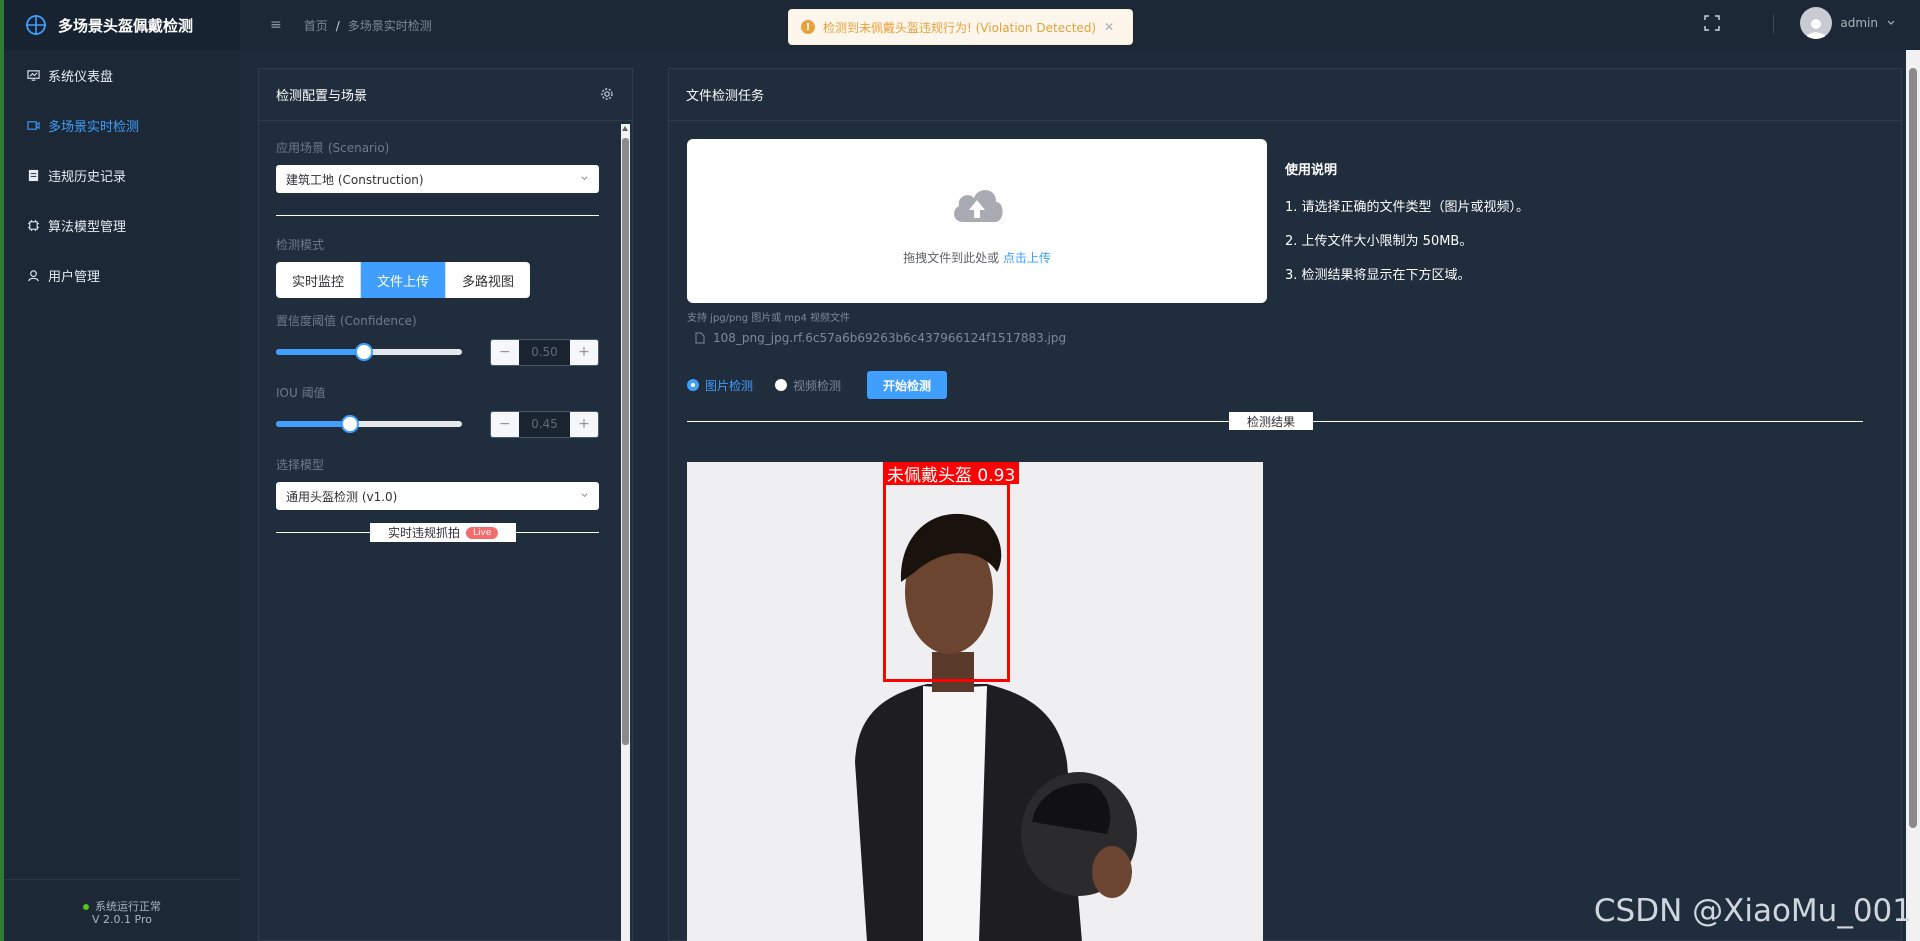 Image resolution: width=1920 pixels, height=941 pixels. I want to click on iou-value: 0.45, so click(544, 424).